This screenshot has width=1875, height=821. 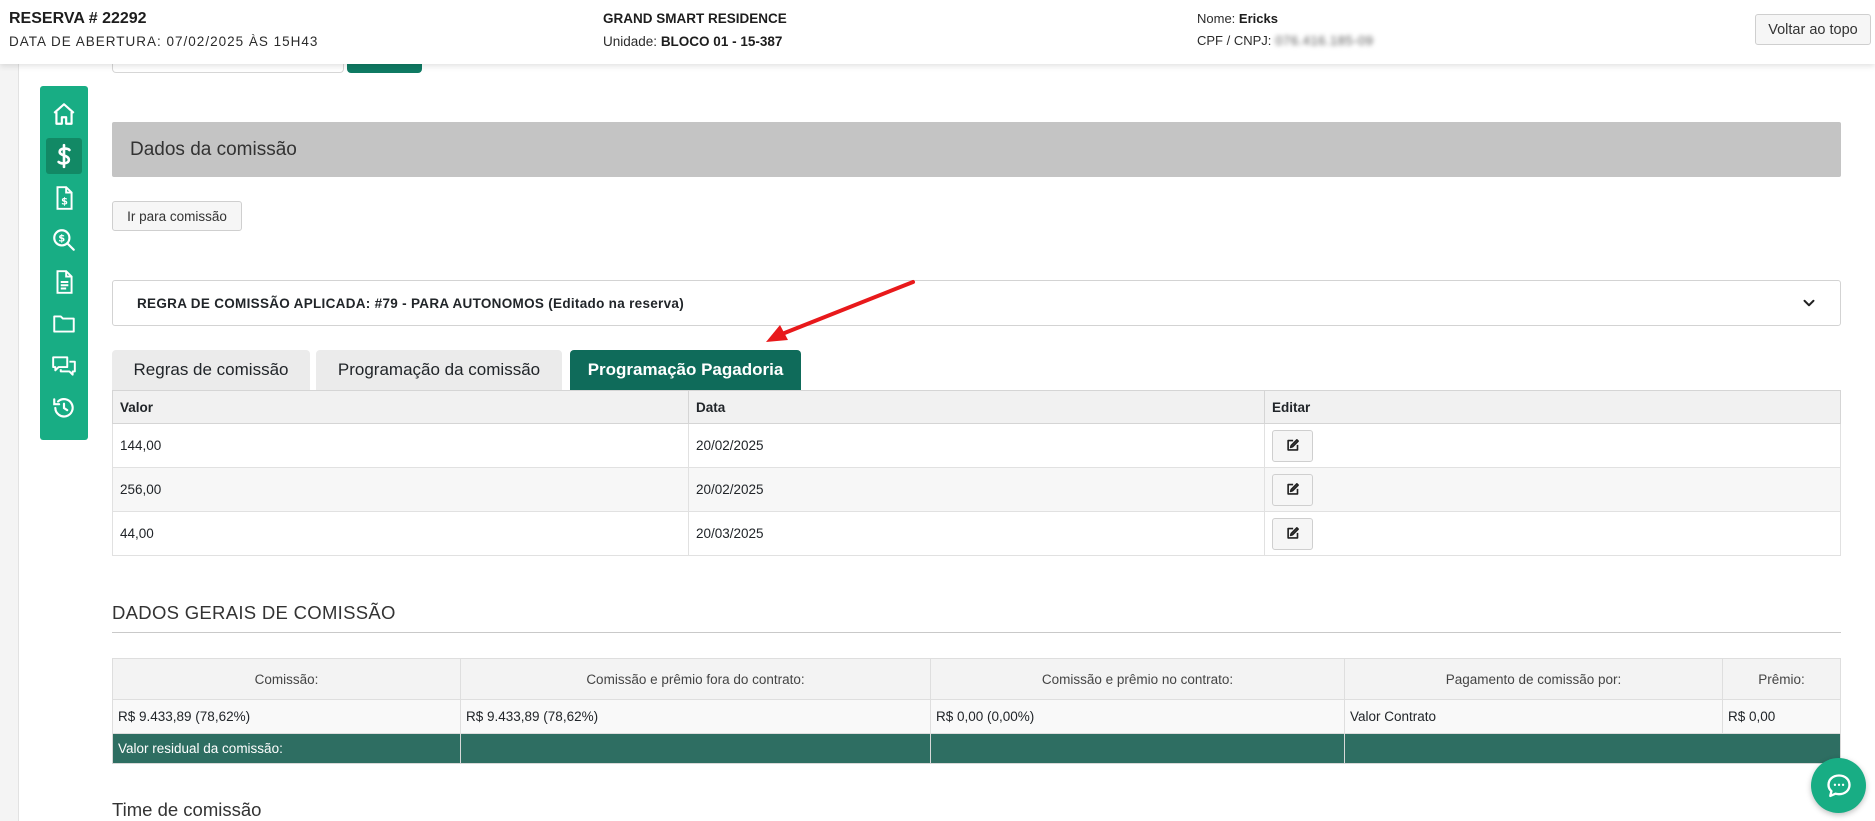 I want to click on general-commission-title: DADOS GERAIS DE COMISSÃO, so click(x=254, y=612).